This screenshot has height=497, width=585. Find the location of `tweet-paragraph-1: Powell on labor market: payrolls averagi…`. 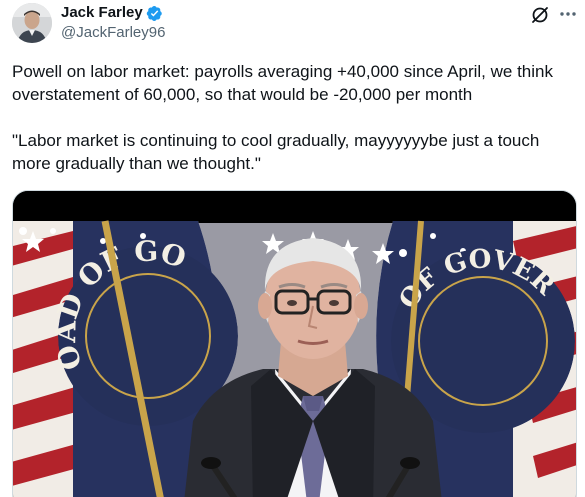

tweet-paragraph-1: Powell on labor market: payrolls averagi… is located at coordinates (297, 83).